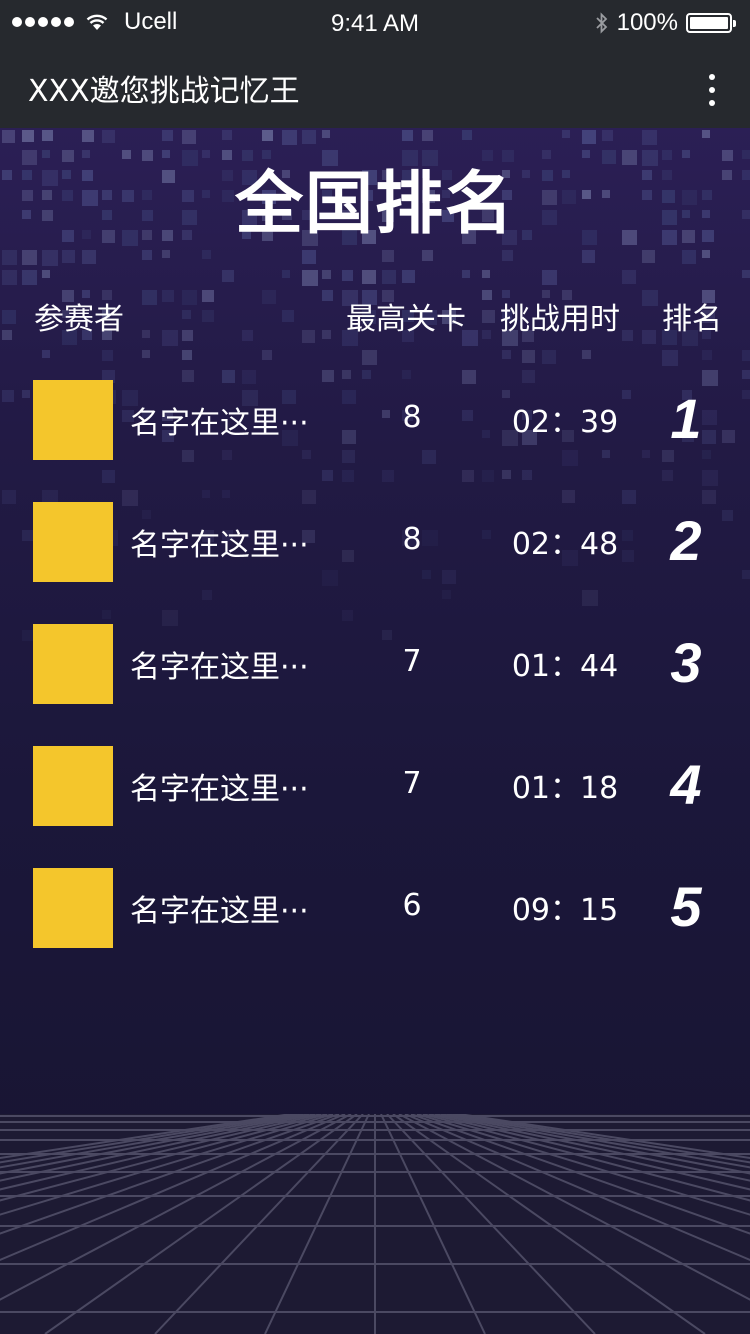 The image size is (750, 1334). What do you see at coordinates (560, 319) in the screenshot?
I see `header-time: 挑战用时` at bounding box center [560, 319].